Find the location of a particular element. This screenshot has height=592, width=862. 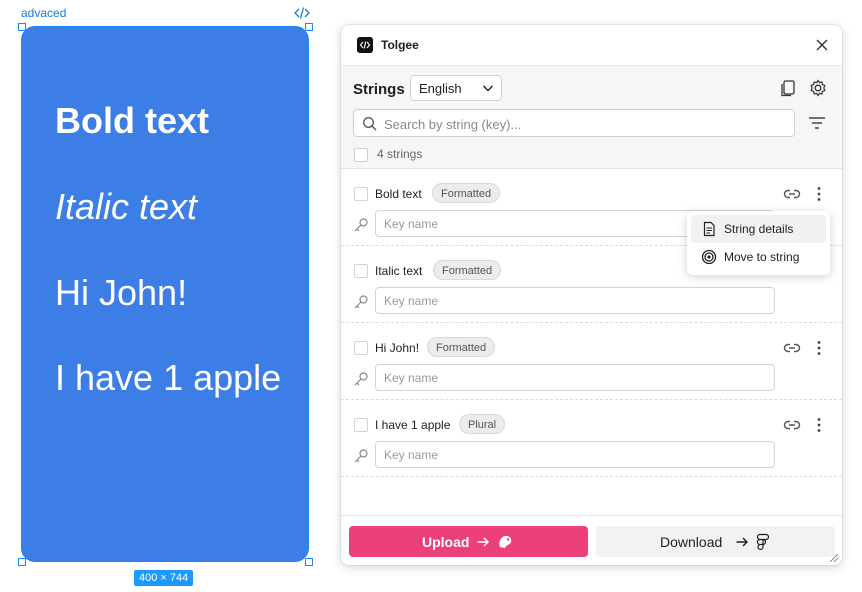

gear-icon is located at coordinates (818, 88).